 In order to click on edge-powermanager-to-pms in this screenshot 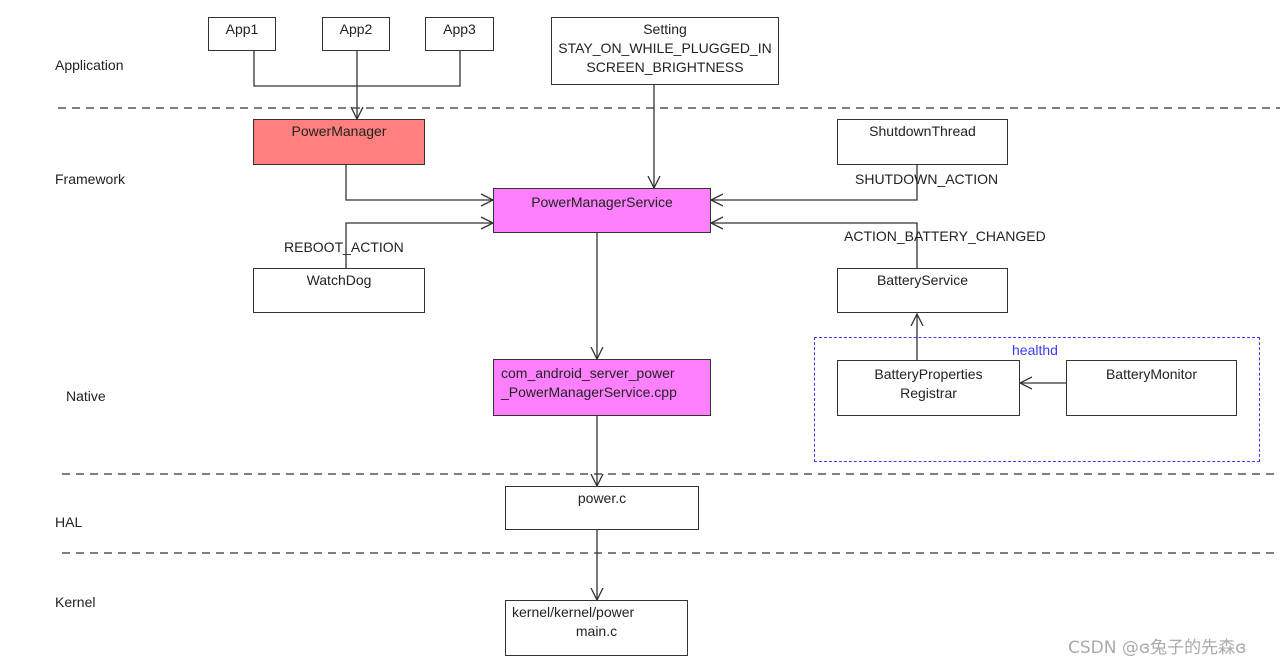, I will do `click(419, 182)`.